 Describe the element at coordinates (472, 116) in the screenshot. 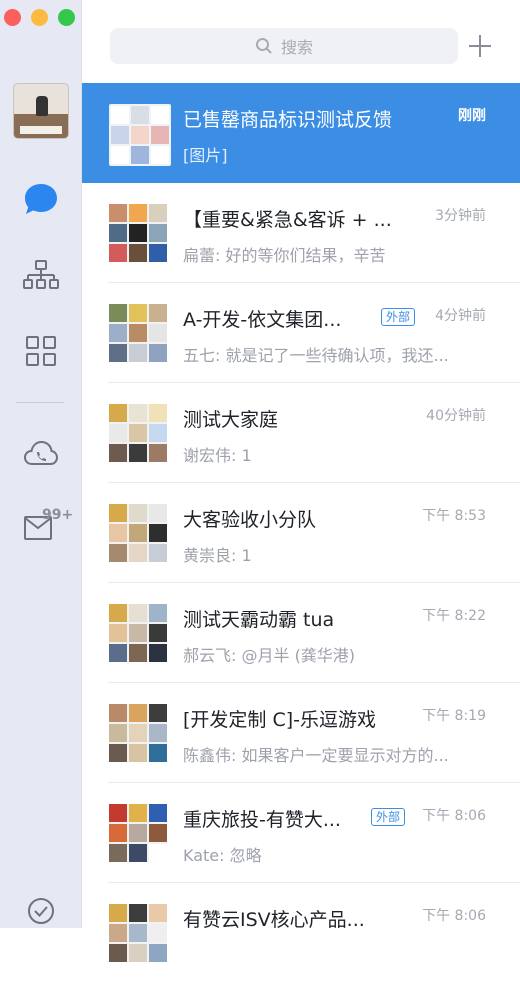

I see `conversation-time: 刚刚` at that location.